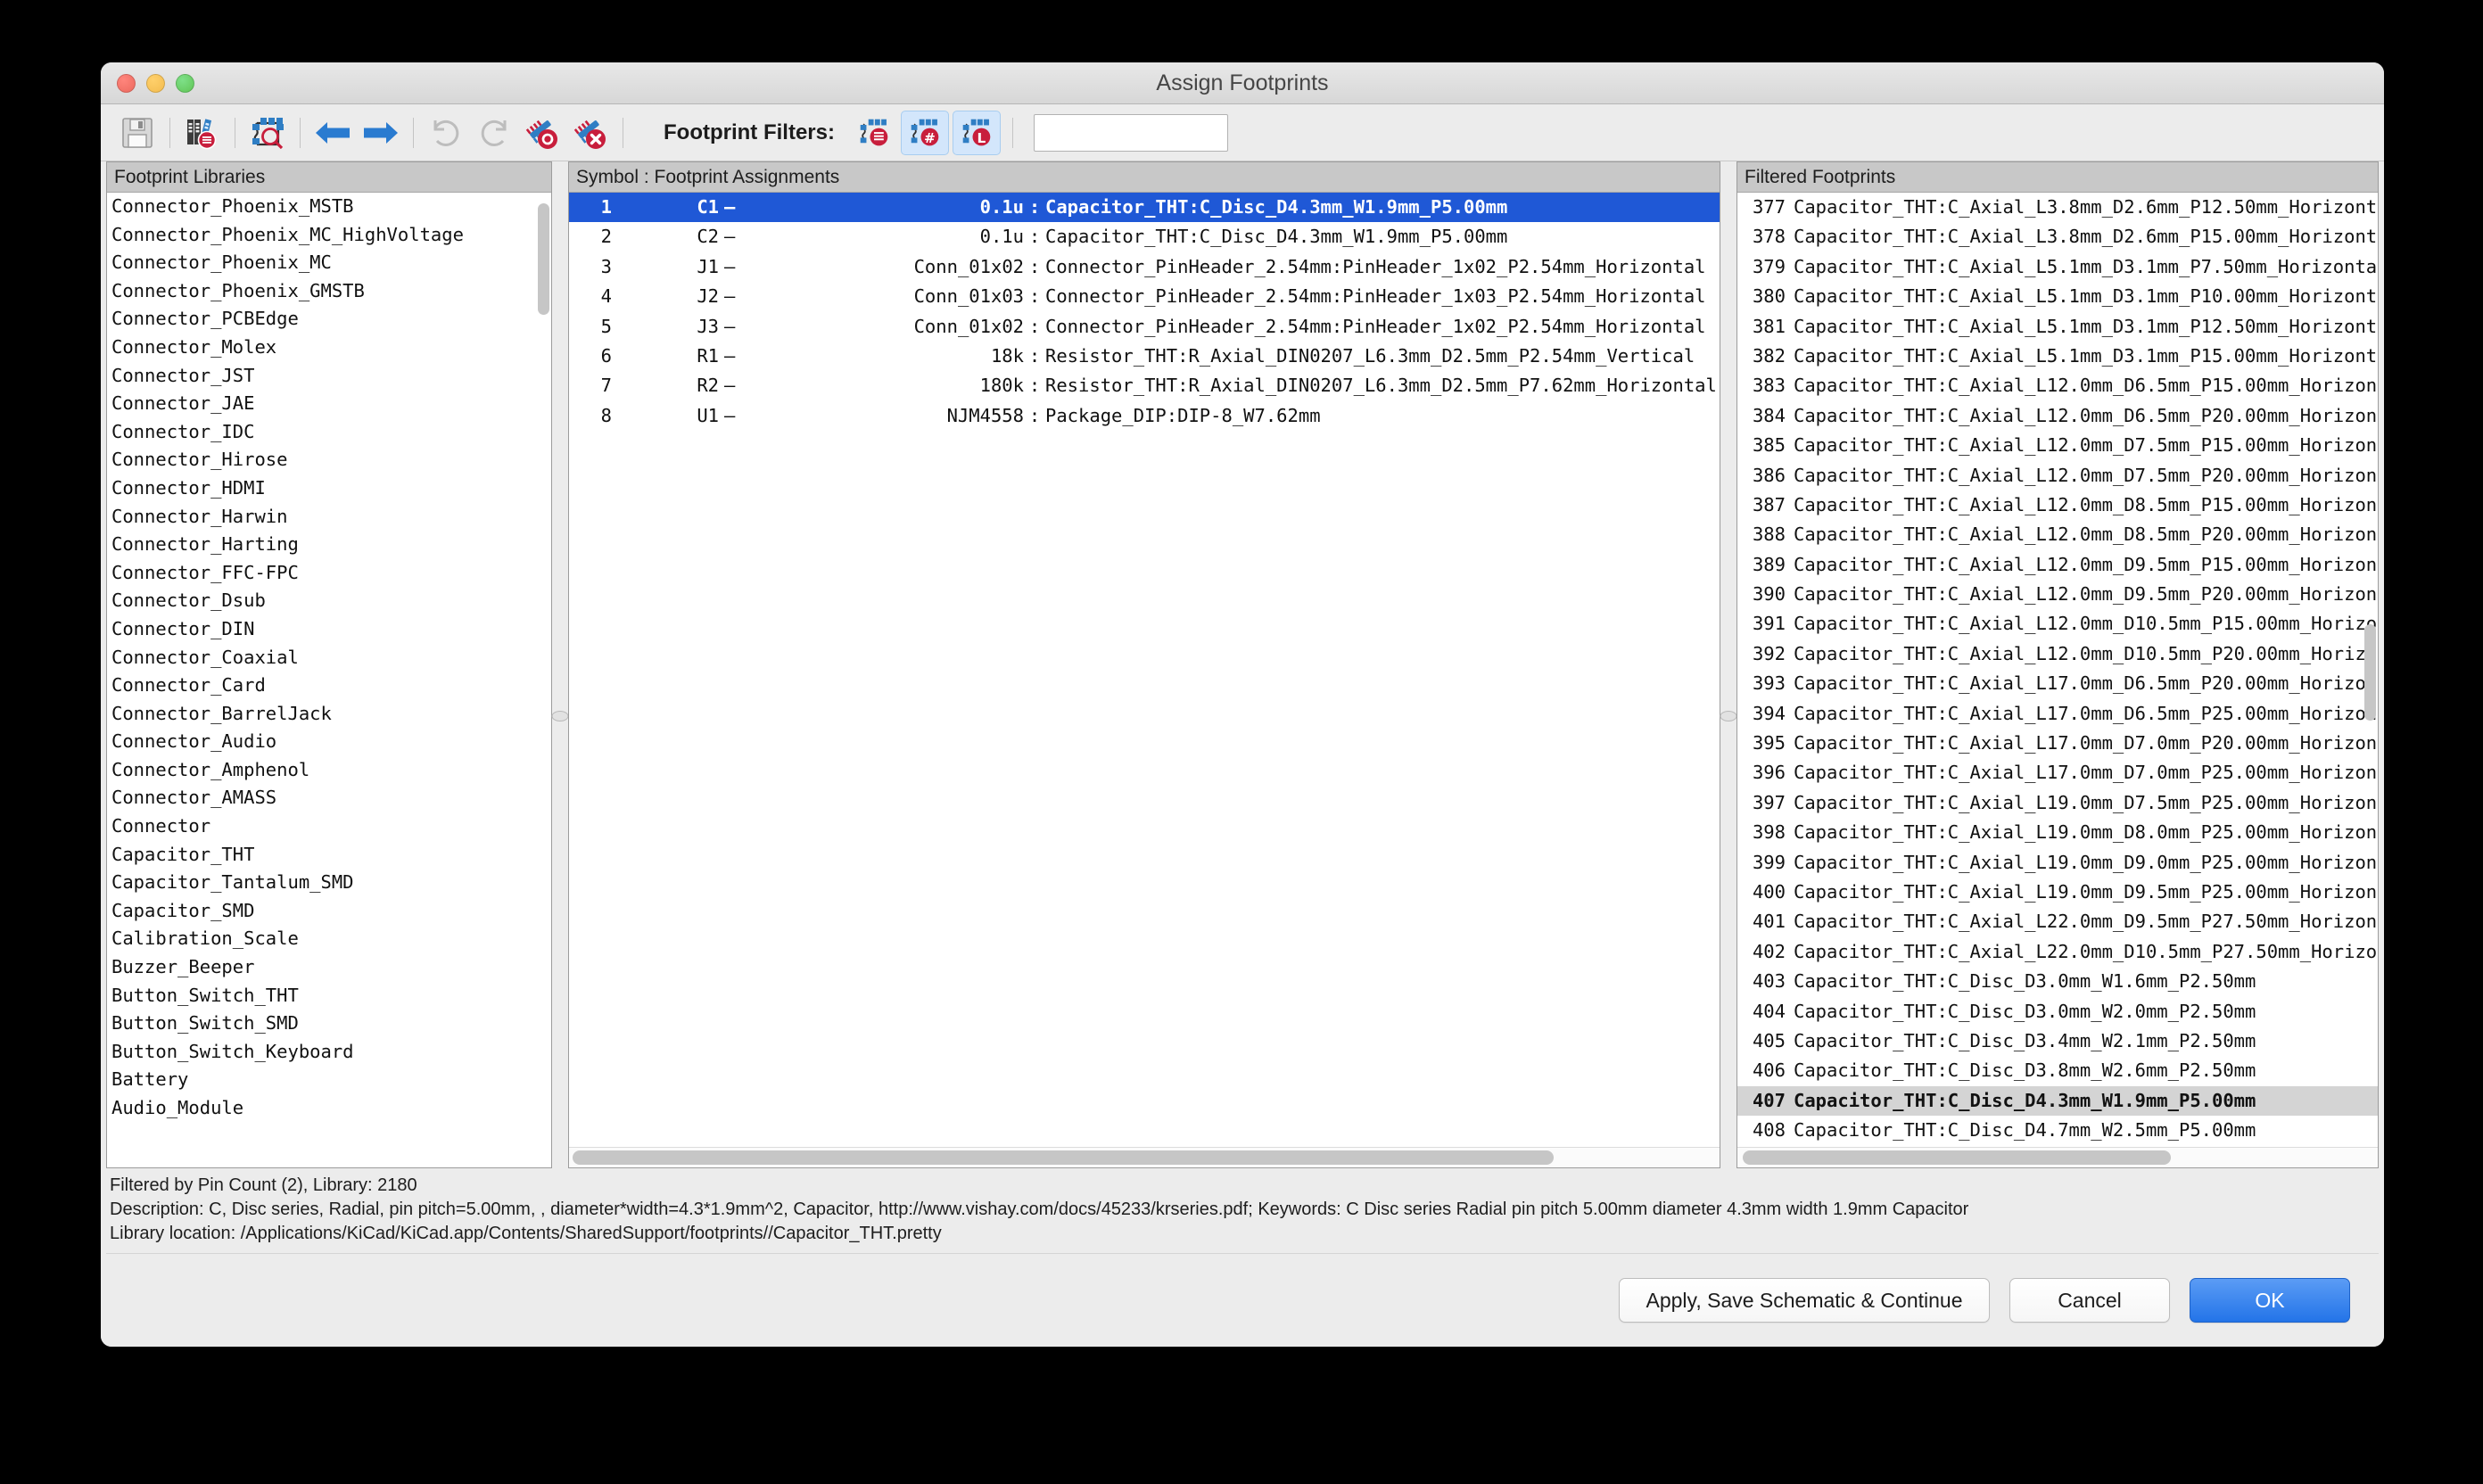 This screenshot has width=2483, height=1484. Describe the element at coordinates (560, 665) in the screenshot. I see `left-splitter` at that location.